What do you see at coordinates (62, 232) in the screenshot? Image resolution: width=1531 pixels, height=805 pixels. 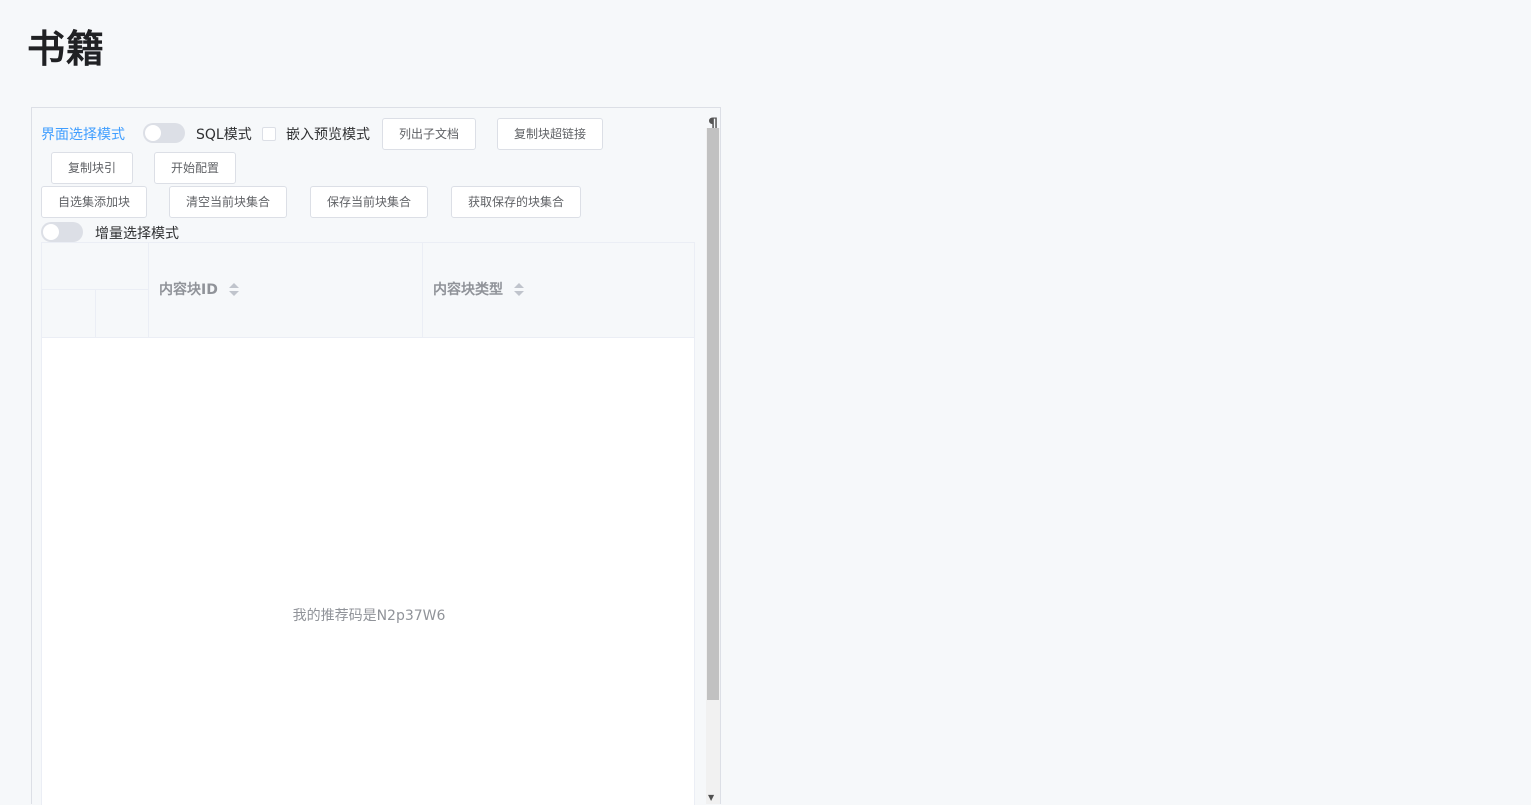 I see `incremental-mode-switch` at bounding box center [62, 232].